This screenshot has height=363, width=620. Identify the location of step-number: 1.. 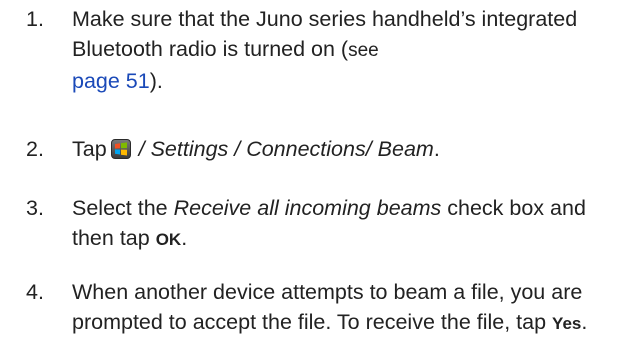
(35, 19).